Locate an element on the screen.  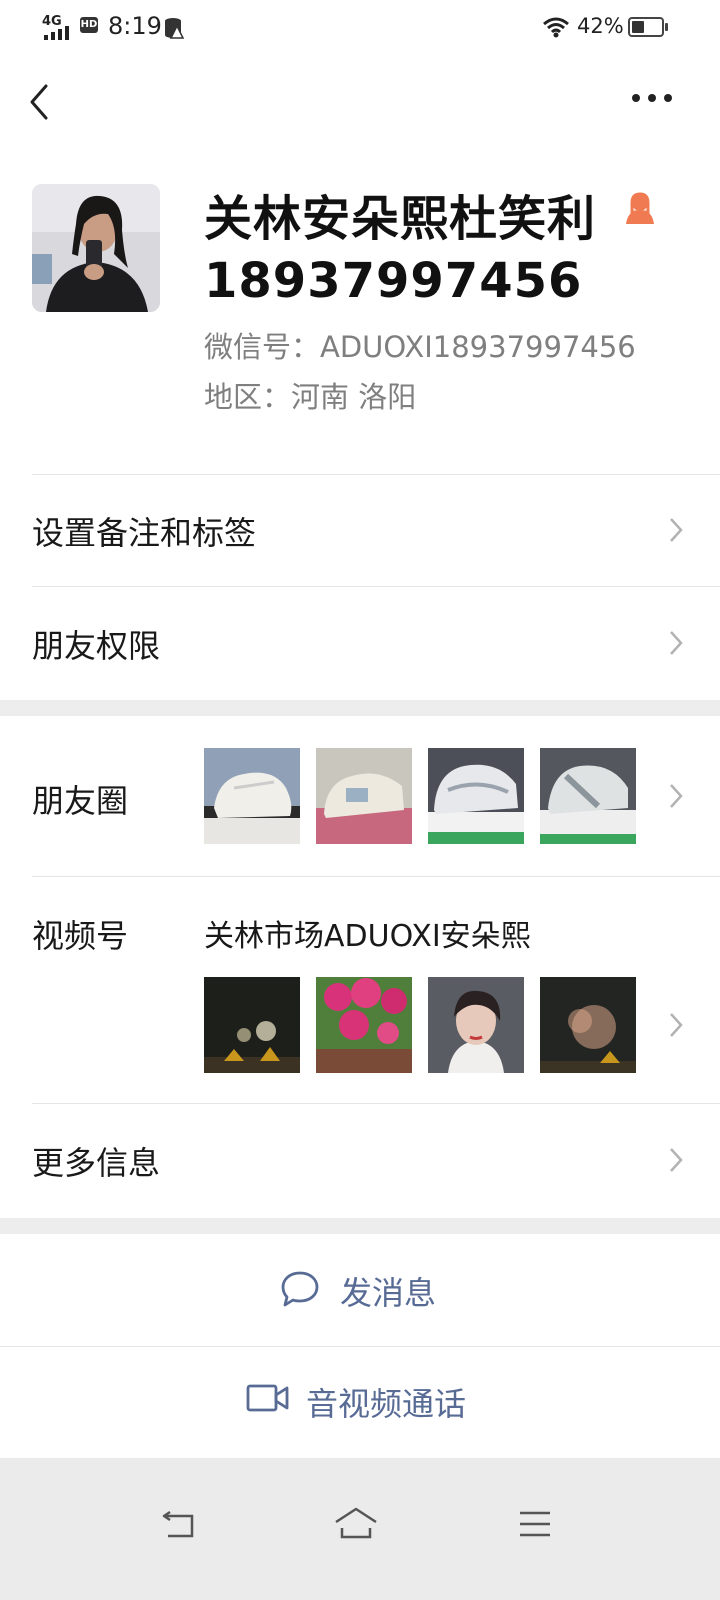
profile-name: 关林安朵熙杜笑利 18937997456 is located at coordinates (430, 250).